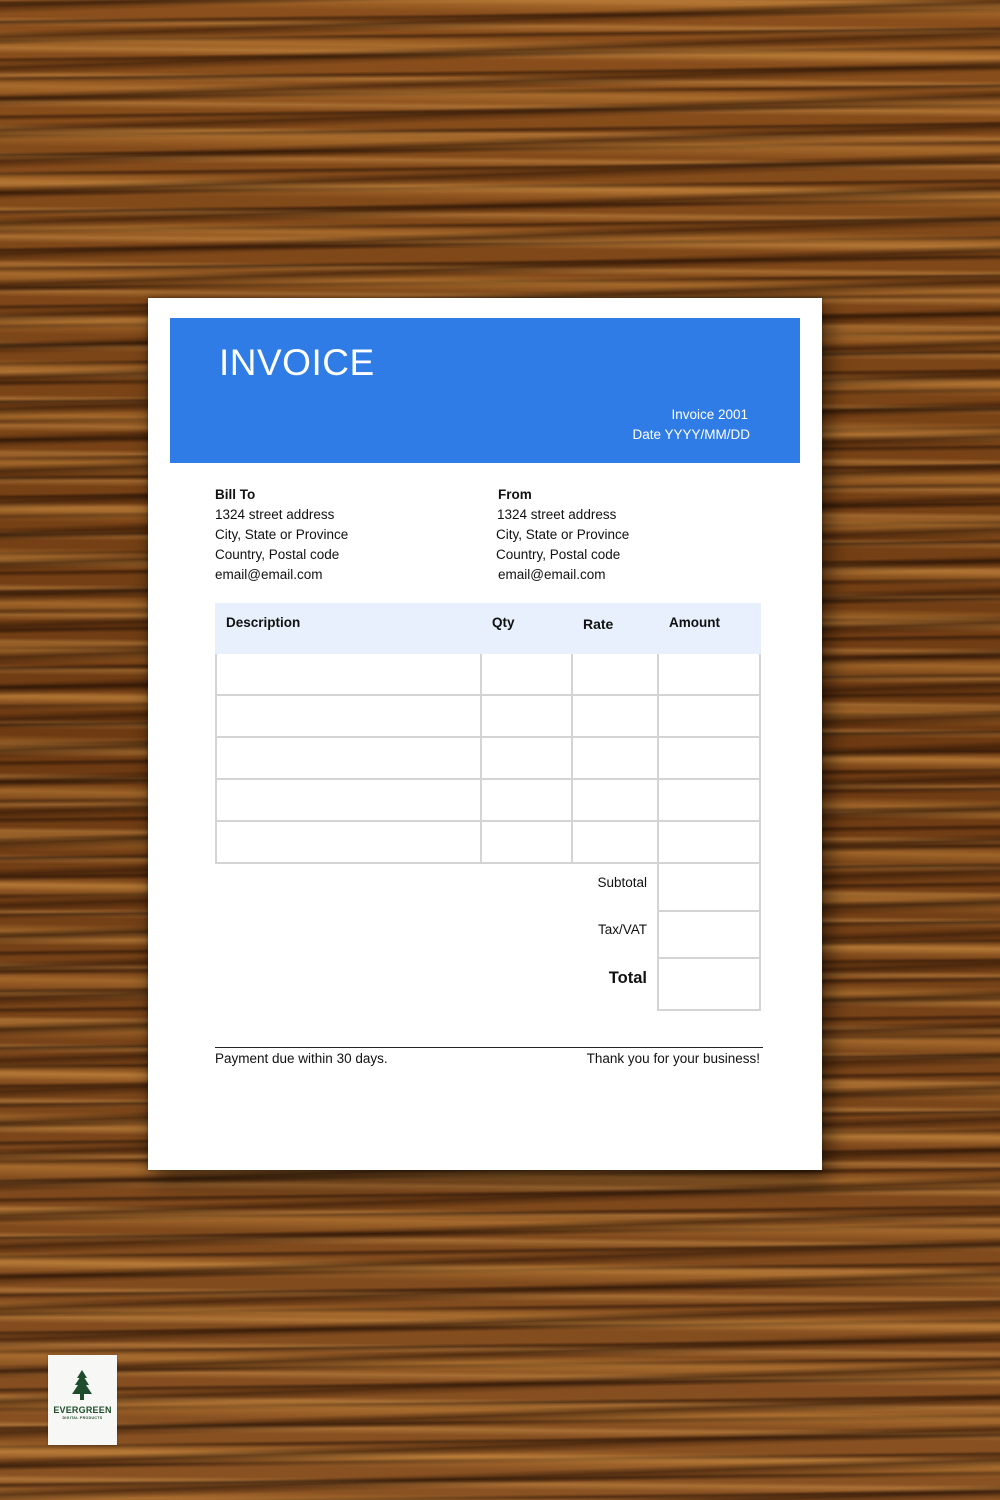 This screenshot has width=1000, height=1500. What do you see at coordinates (263, 622) in the screenshot?
I see `column-header-description: Description` at bounding box center [263, 622].